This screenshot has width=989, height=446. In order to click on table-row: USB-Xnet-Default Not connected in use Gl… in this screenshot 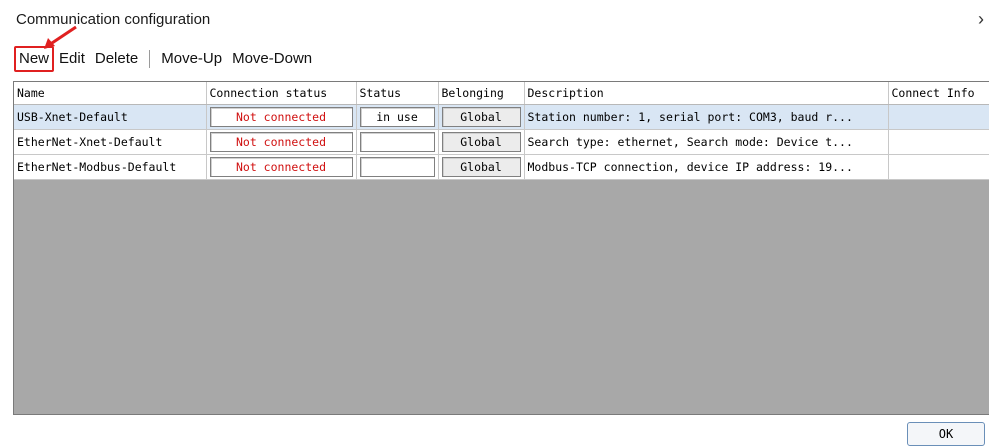, I will do `click(501, 117)`.